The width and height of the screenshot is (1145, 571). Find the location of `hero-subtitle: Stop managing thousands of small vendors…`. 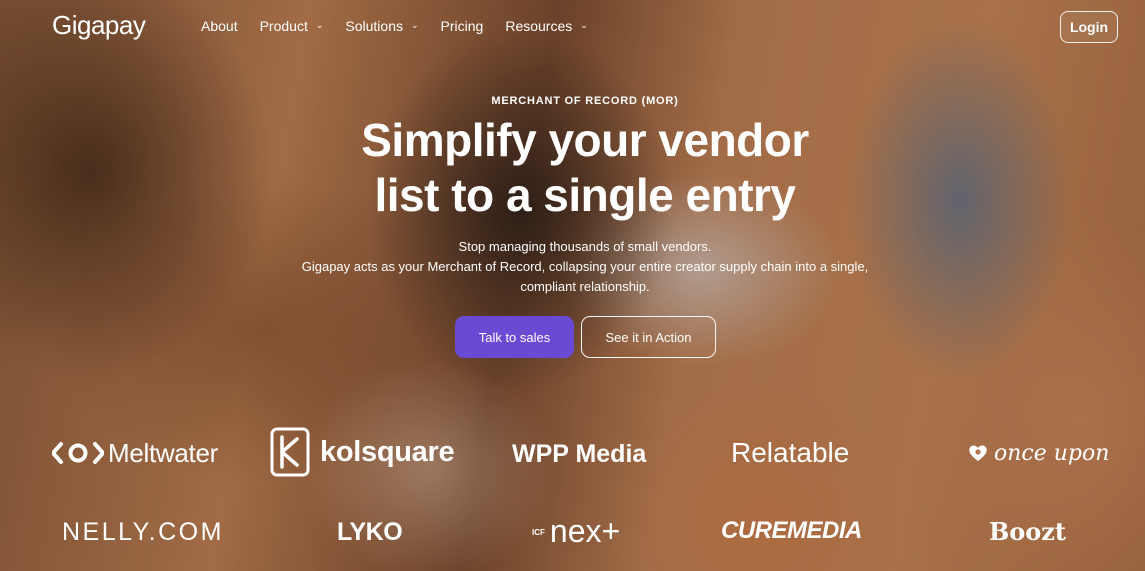

hero-subtitle: Stop managing thousands of small vendors… is located at coordinates (572, 267).